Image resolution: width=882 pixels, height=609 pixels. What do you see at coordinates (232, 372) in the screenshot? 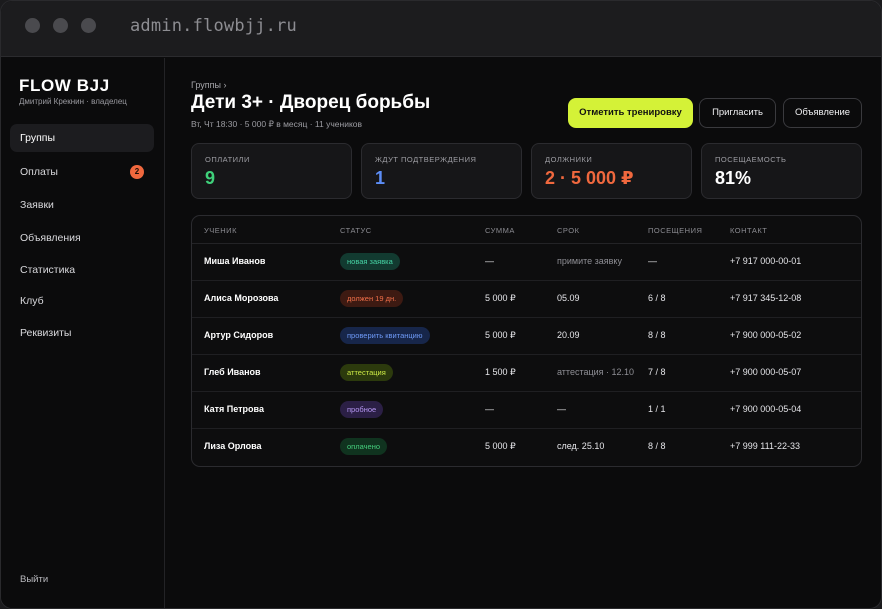
I see `student-name: Глеб Иванов` at bounding box center [232, 372].